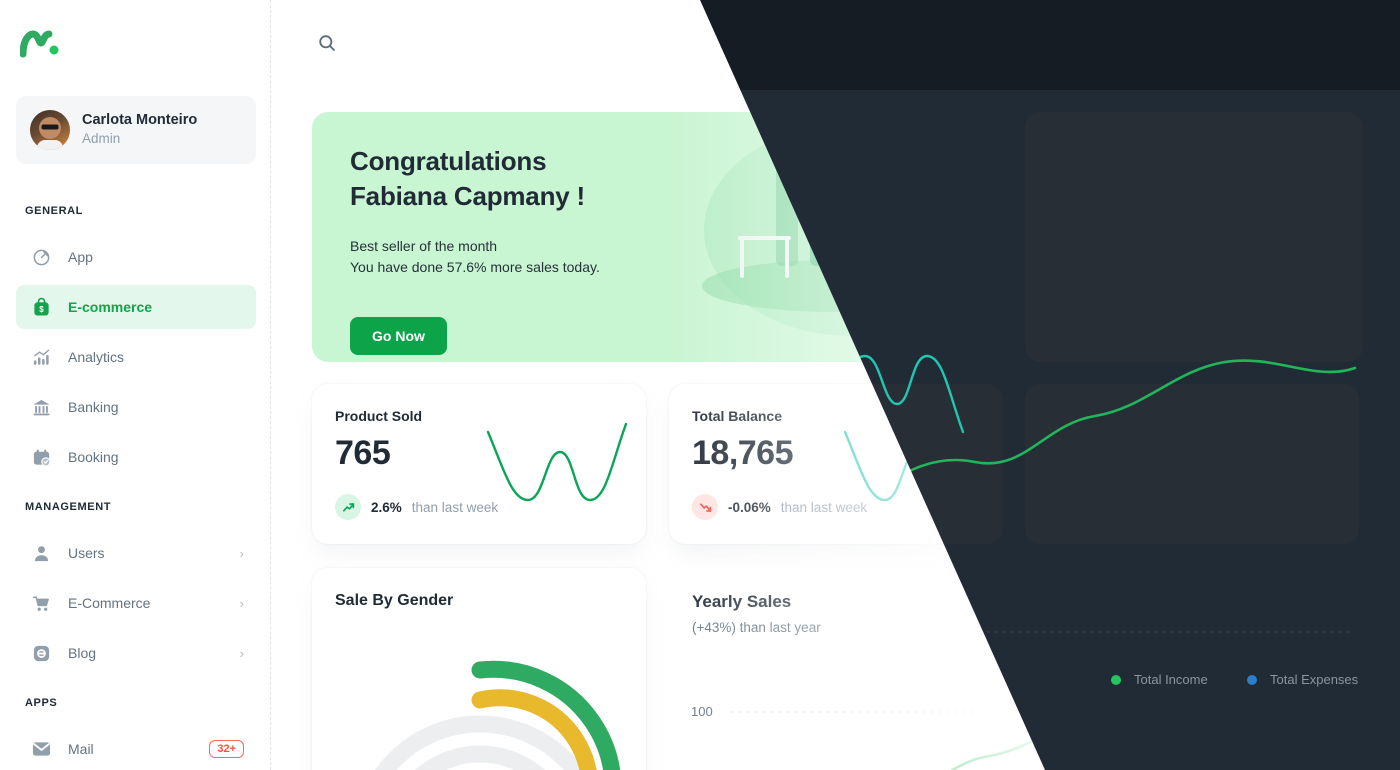 The height and width of the screenshot is (770, 1400). Describe the element at coordinates (41, 257) in the screenshot. I see `dashboard-icon` at that location.